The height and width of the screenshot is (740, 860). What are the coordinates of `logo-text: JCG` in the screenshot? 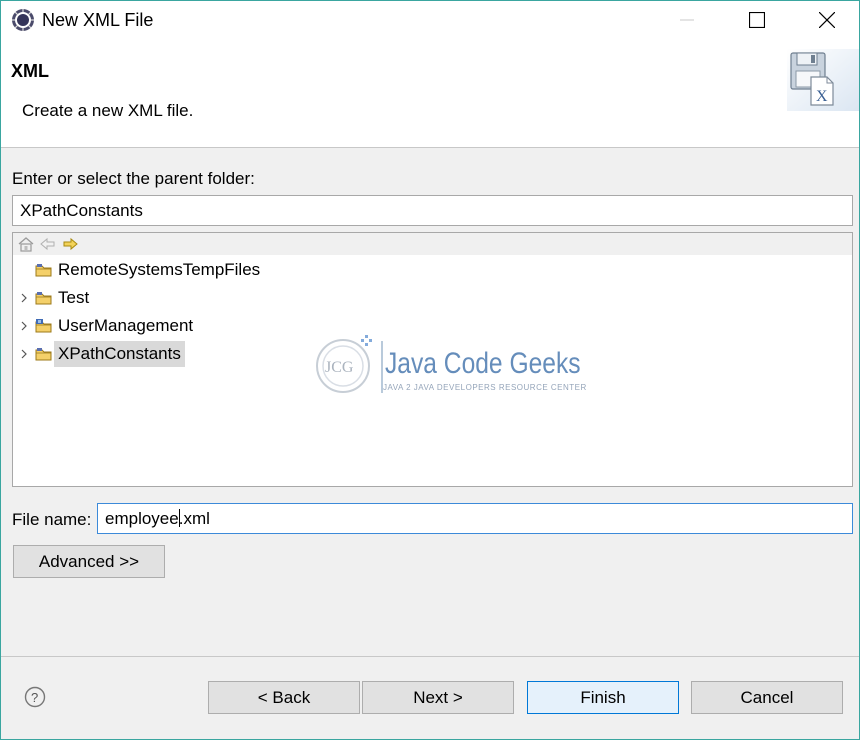 It's located at (339, 367).